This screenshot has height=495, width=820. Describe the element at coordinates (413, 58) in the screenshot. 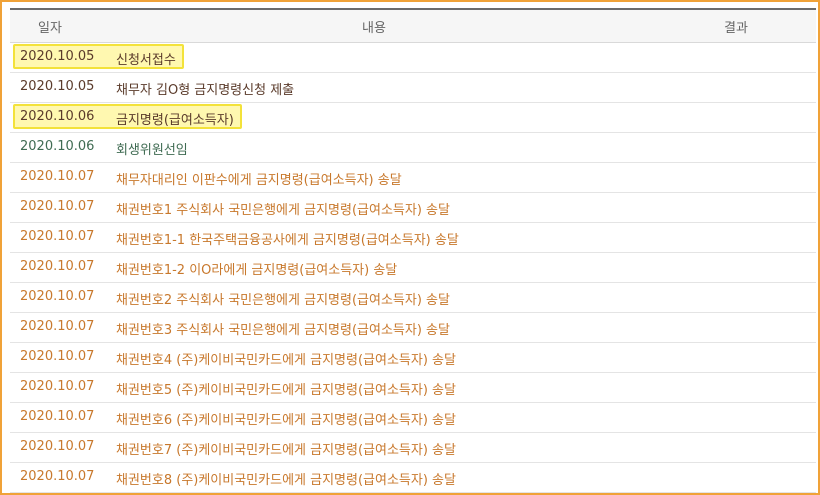

I see `table-row: 2020.10.05 신청서접수` at that location.